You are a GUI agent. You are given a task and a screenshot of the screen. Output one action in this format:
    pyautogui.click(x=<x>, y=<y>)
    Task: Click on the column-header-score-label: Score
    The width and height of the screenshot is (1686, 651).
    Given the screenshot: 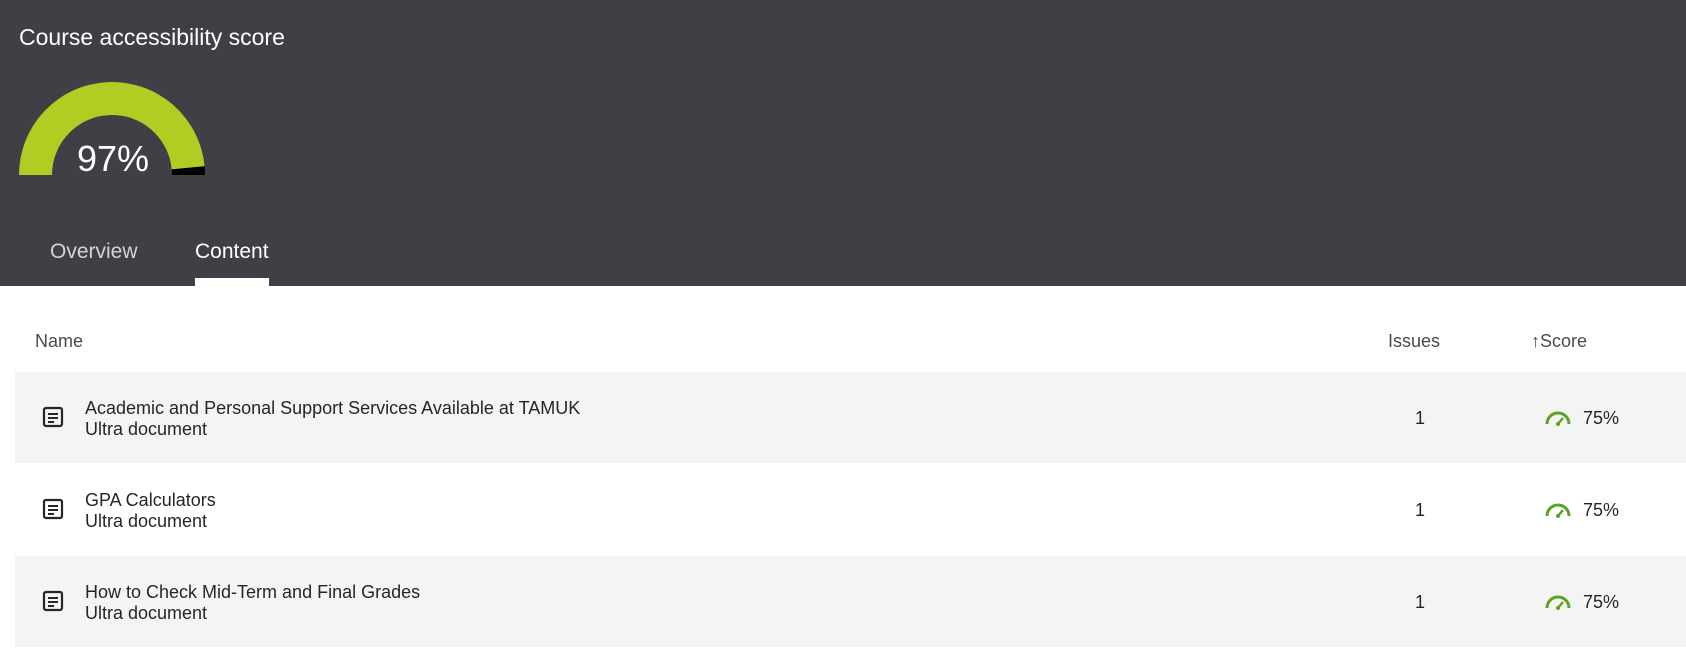 What is the action you would take?
    pyautogui.click(x=1564, y=341)
    